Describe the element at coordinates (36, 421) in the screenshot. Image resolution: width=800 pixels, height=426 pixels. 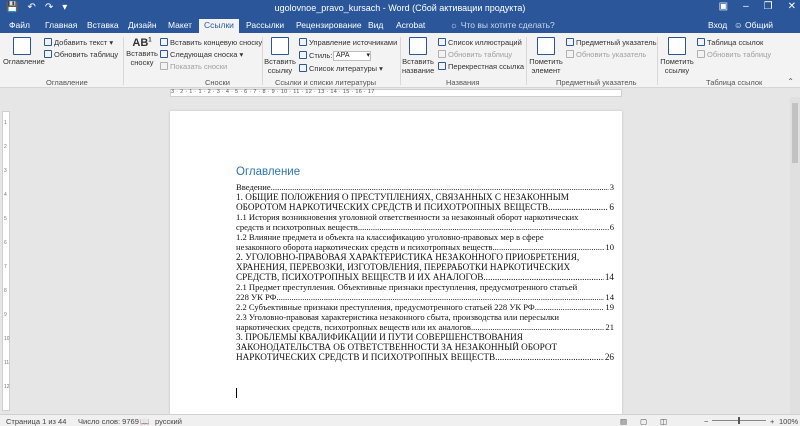
I see `page-count: Страница 1 из 44` at that location.